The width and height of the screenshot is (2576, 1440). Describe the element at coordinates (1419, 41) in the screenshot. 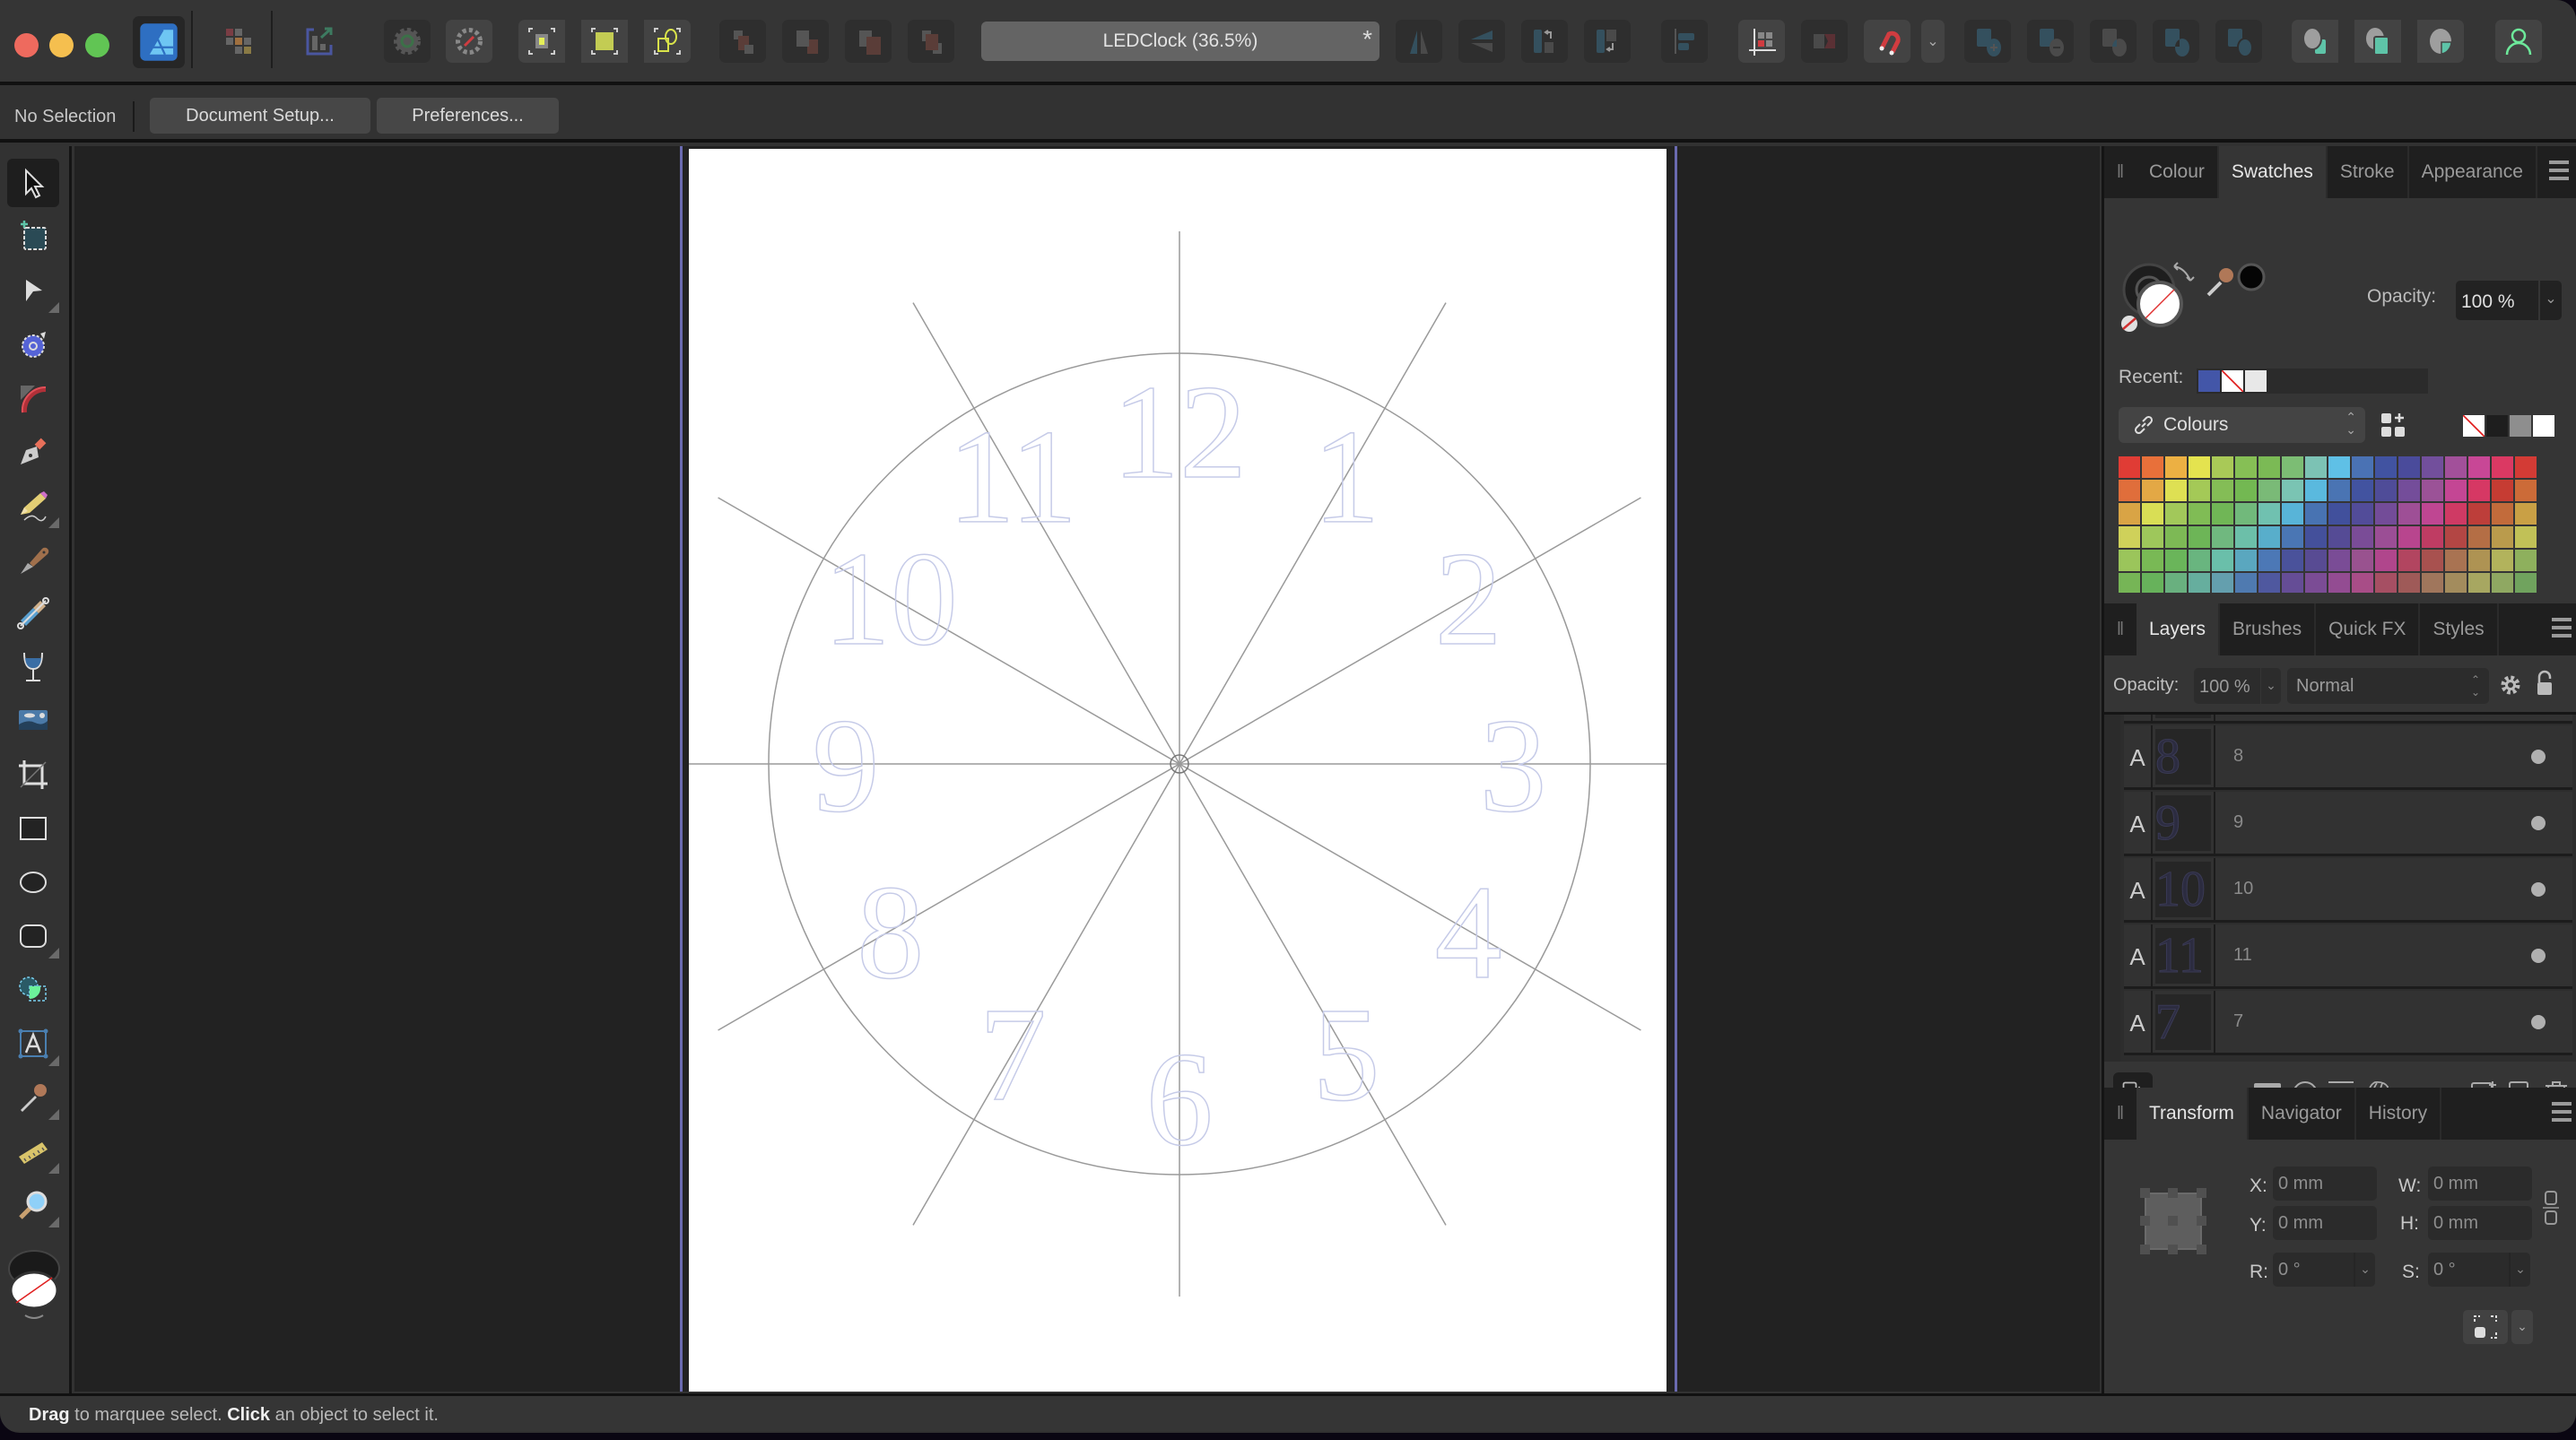

I see `flip-horizontal-button` at that location.